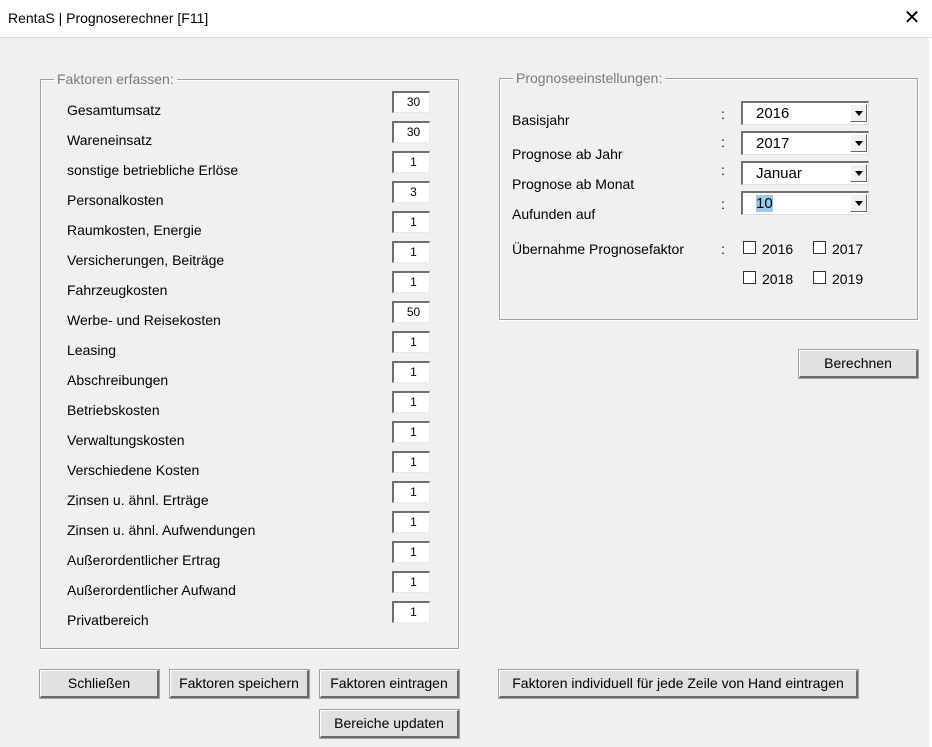 This screenshot has width=932, height=747. Describe the element at coordinates (589, 78) in the screenshot. I see `settings-legend: Prognoseeinstellungen:` at that location.